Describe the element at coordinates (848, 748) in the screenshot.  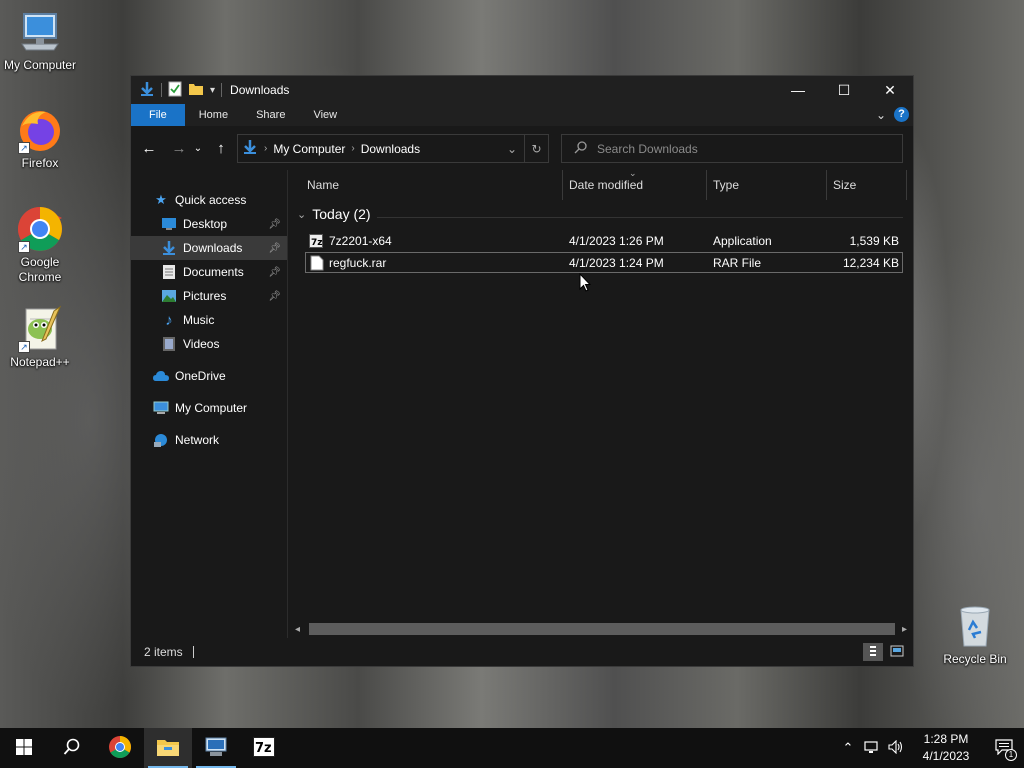
I see `show-hidden-icons-button: ⌃` at that location.